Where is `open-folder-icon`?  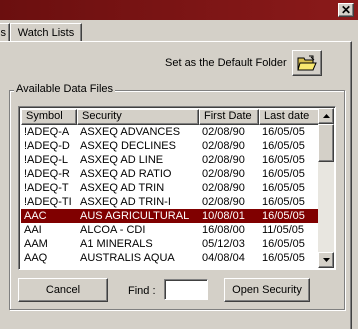
open-folder-icon is located at coordinates (307, 62).